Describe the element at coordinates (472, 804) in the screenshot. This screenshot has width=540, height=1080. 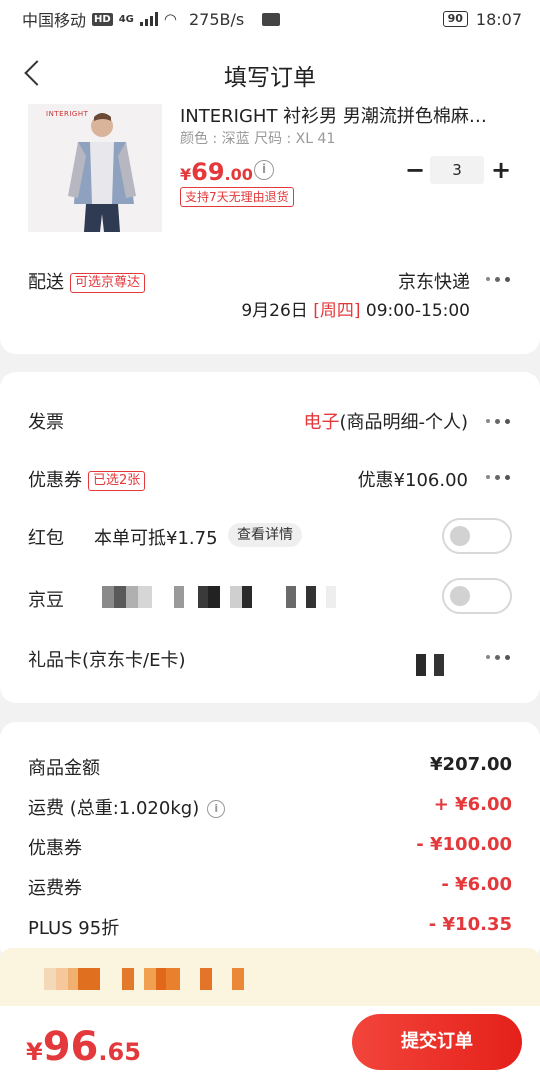
I see `summary-value-shipping: + ¥6.00` at that location.